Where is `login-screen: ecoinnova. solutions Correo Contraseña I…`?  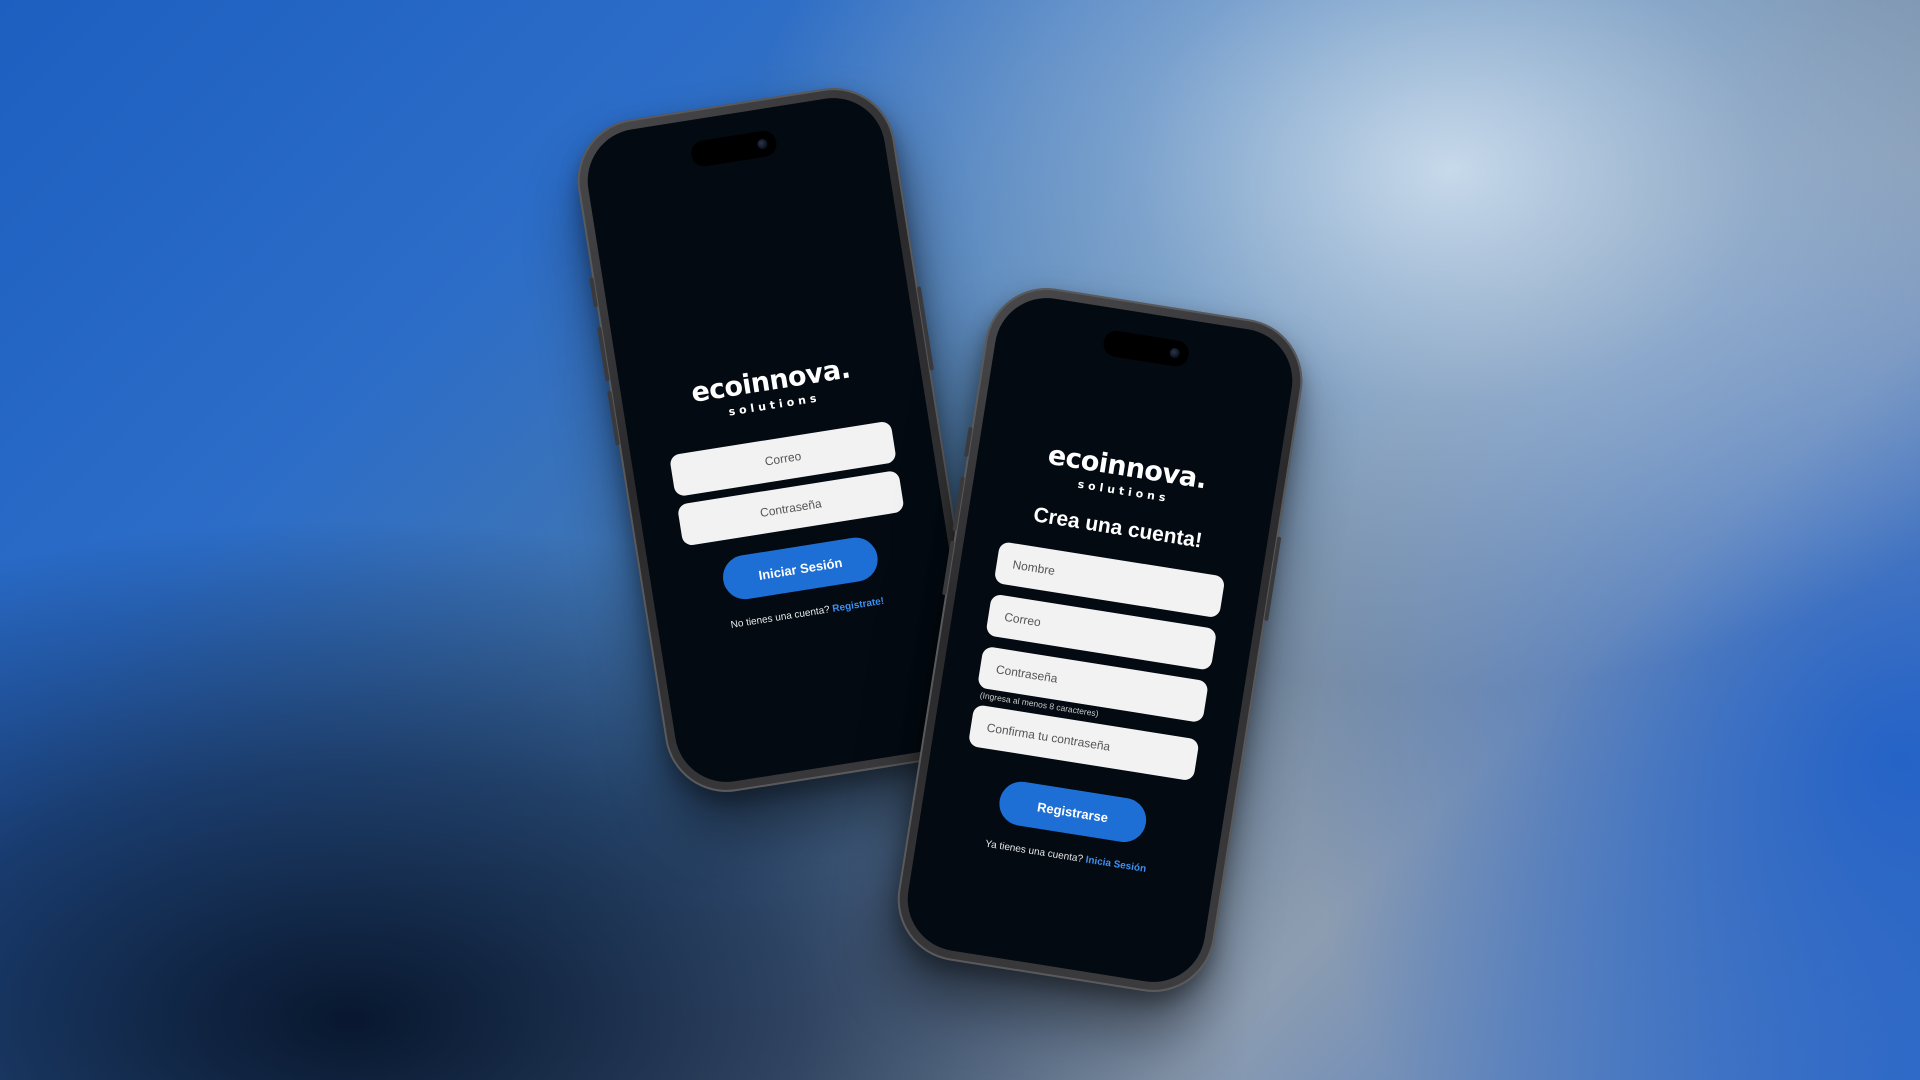 login-screen: ecoinnova. solutions Correo Contraseña I… is located at coordinates (780, 440).